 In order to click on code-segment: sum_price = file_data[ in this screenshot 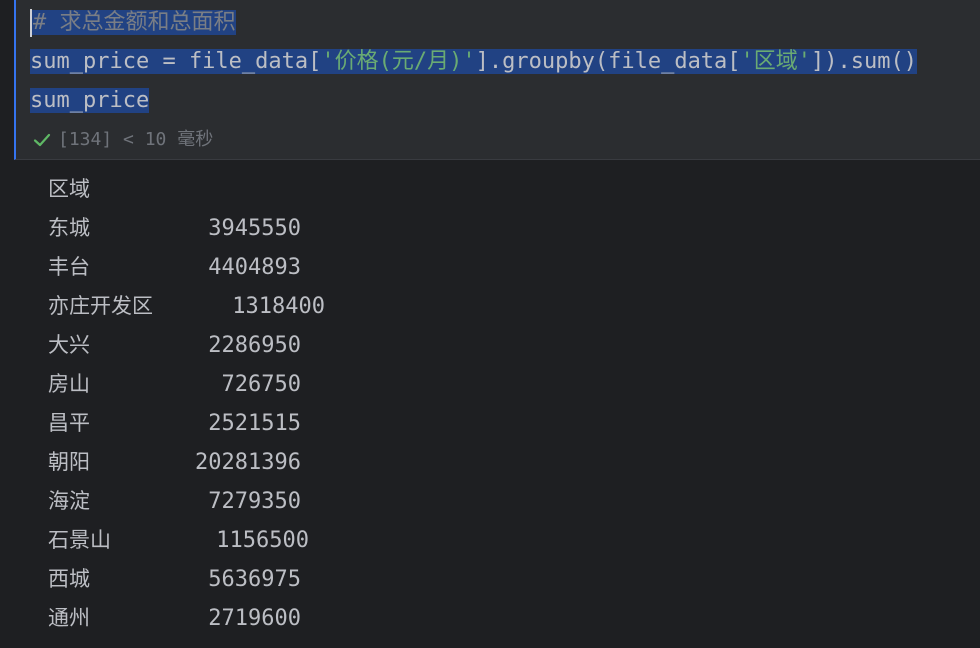, I will do `click(176, 61)`.